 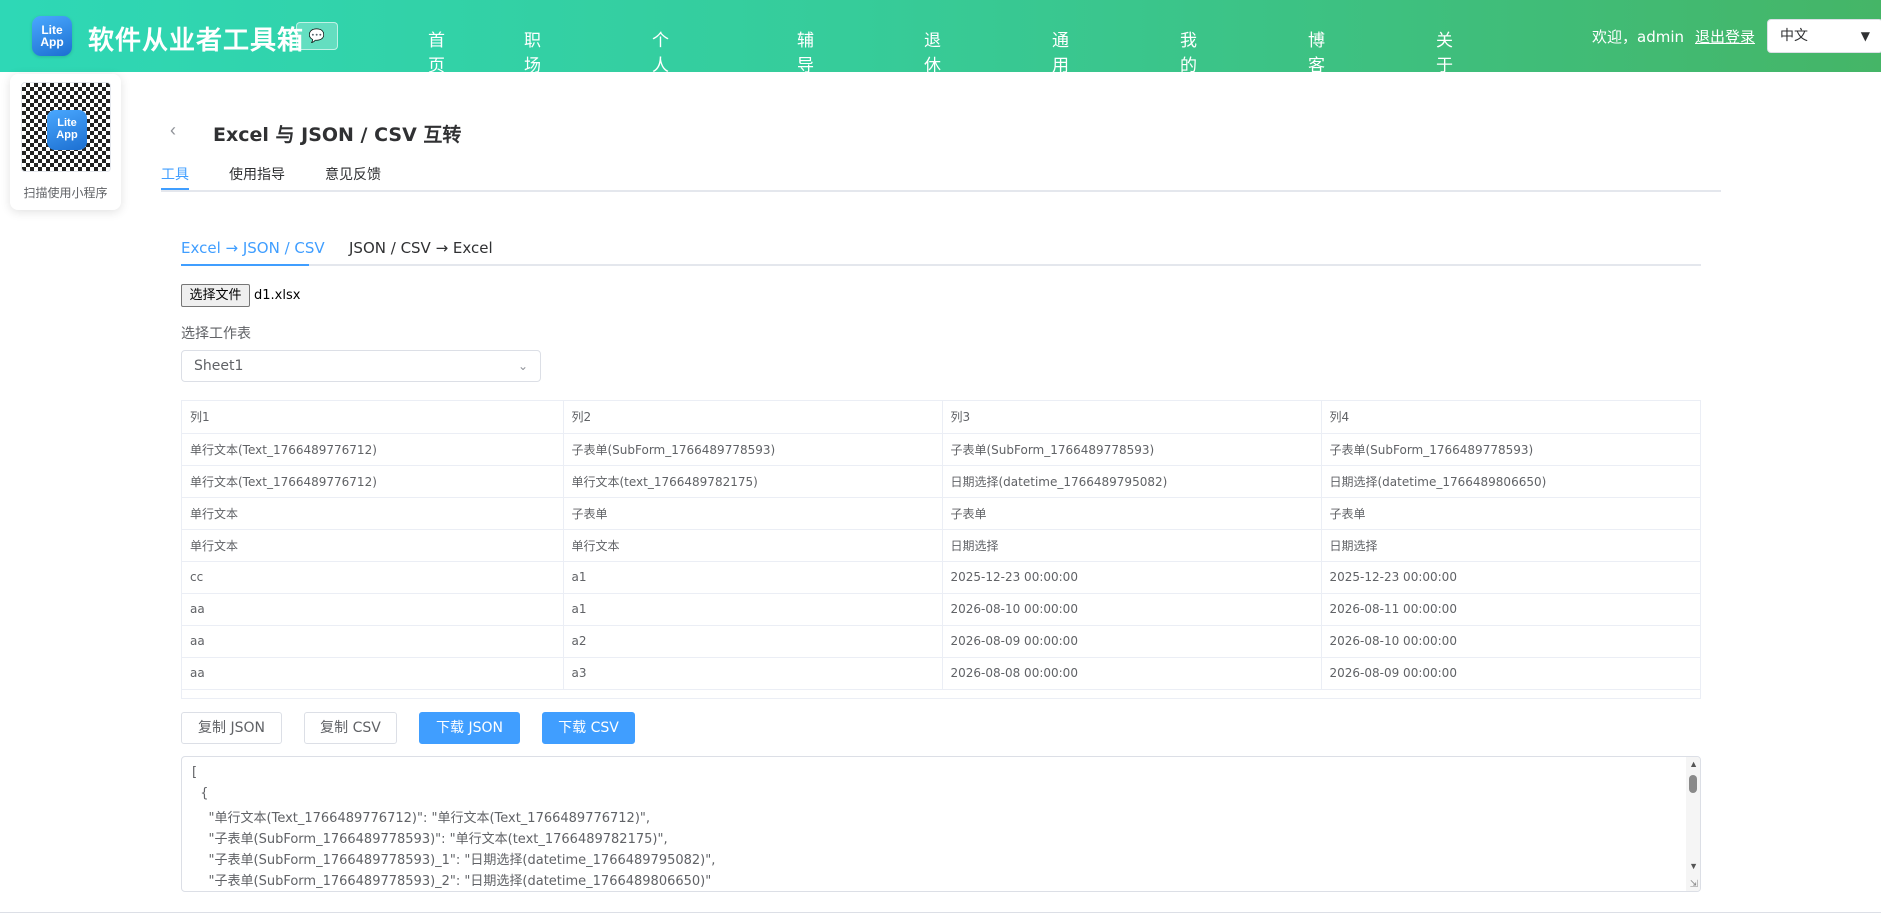 What do you see at coordinates (361, 366) in the screenshot?
I see `sheet-select: Sheet1 ⌄` at bounding box center [361, 366].